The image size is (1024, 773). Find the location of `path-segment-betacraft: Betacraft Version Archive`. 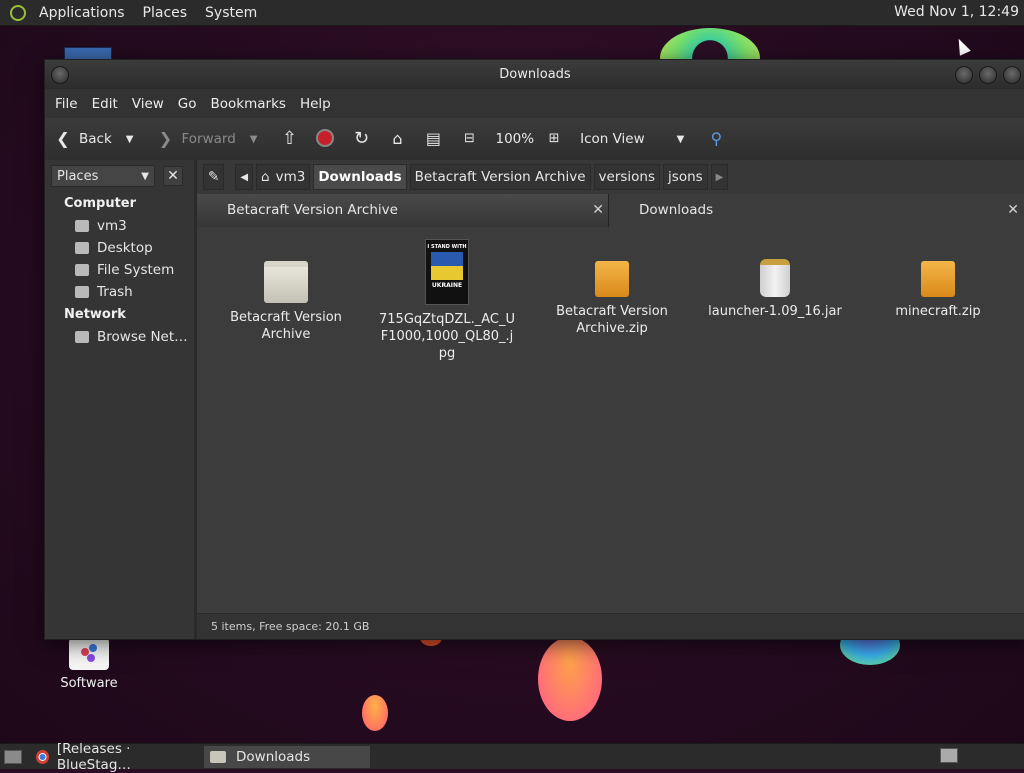

path-segment-betacraft: Betacraft Version Archive is located at coordinates (500, 177).